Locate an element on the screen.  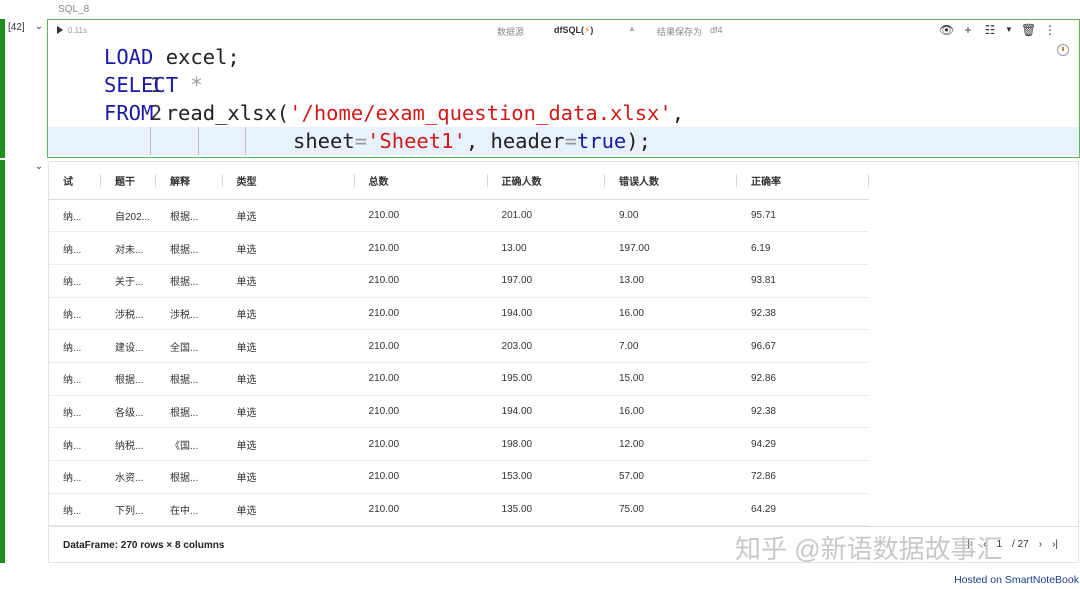
database-icon: ☷ is located at coordinates (990, 30).